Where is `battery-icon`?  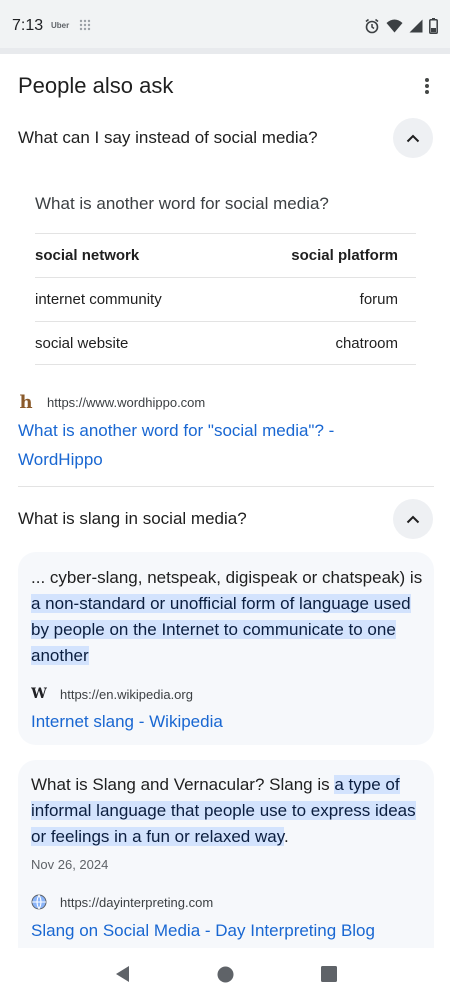 battery-icon is located at coordinates (433, 26).